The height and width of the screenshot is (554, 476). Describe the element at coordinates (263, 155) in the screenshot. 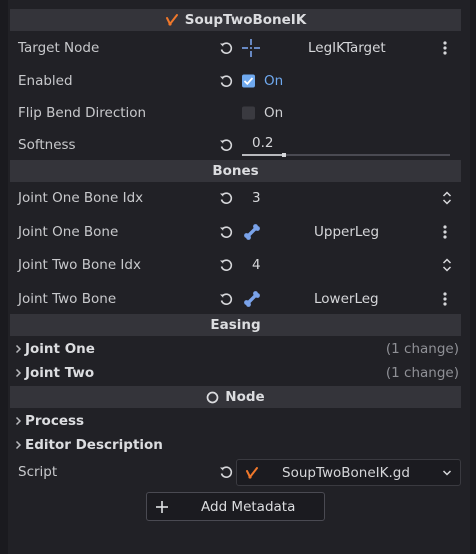

I see `softness-slider-fill` at that location.